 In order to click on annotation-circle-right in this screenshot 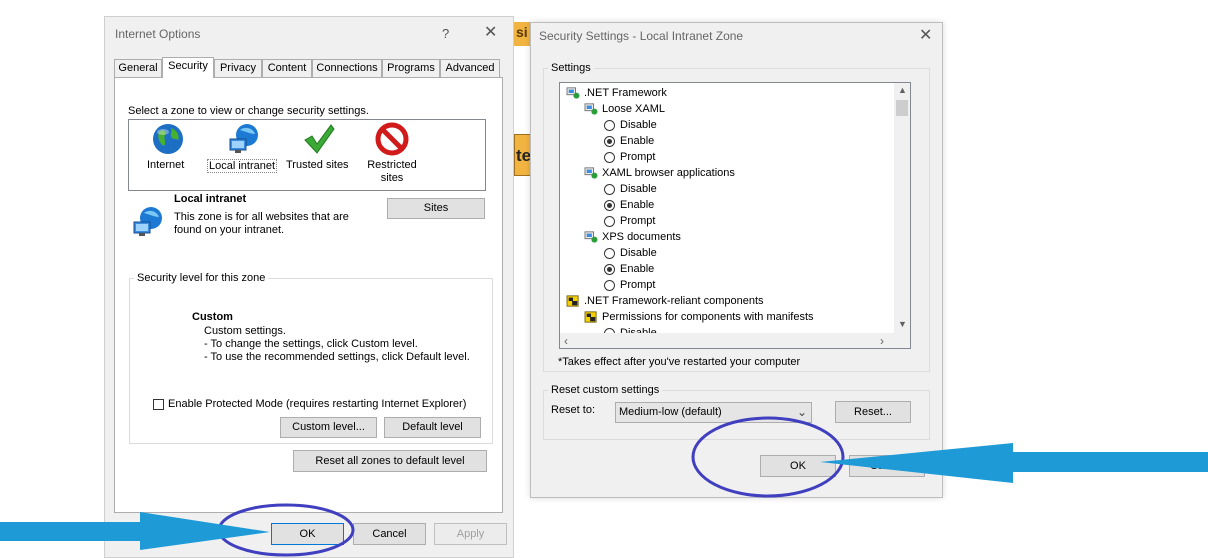, I will do `click(768, 457)`.